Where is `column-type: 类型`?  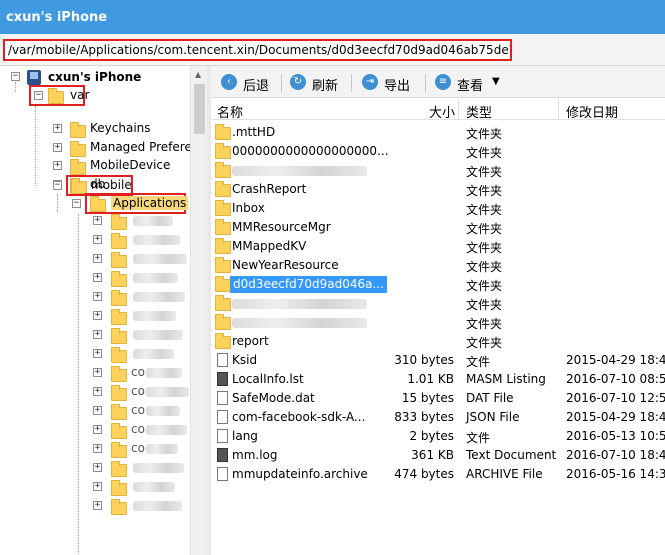 column-type: 类型 is located at coordinates (479, 111).